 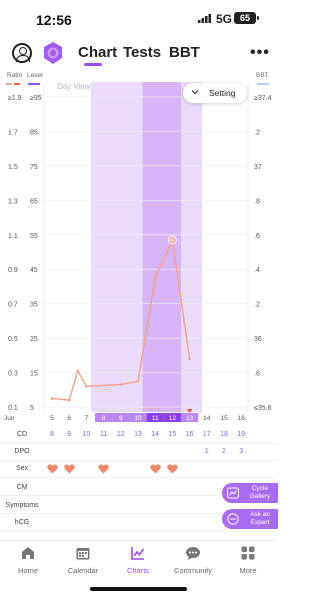 I want to click on tab-bbt: BBT, so click(x=184, y=52).